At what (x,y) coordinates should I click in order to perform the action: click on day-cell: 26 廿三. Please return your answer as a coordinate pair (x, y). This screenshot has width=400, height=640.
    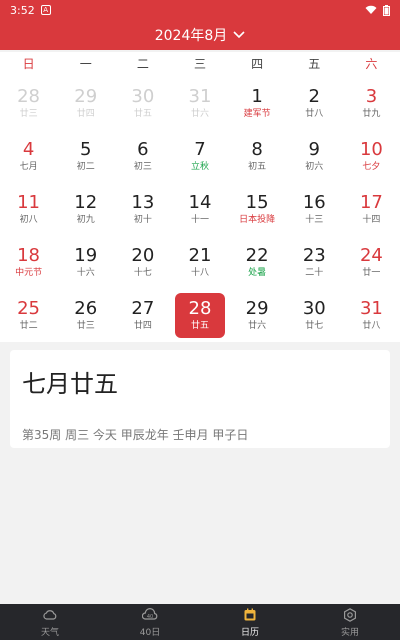
    Looking at the image, I should click on (85, 315).